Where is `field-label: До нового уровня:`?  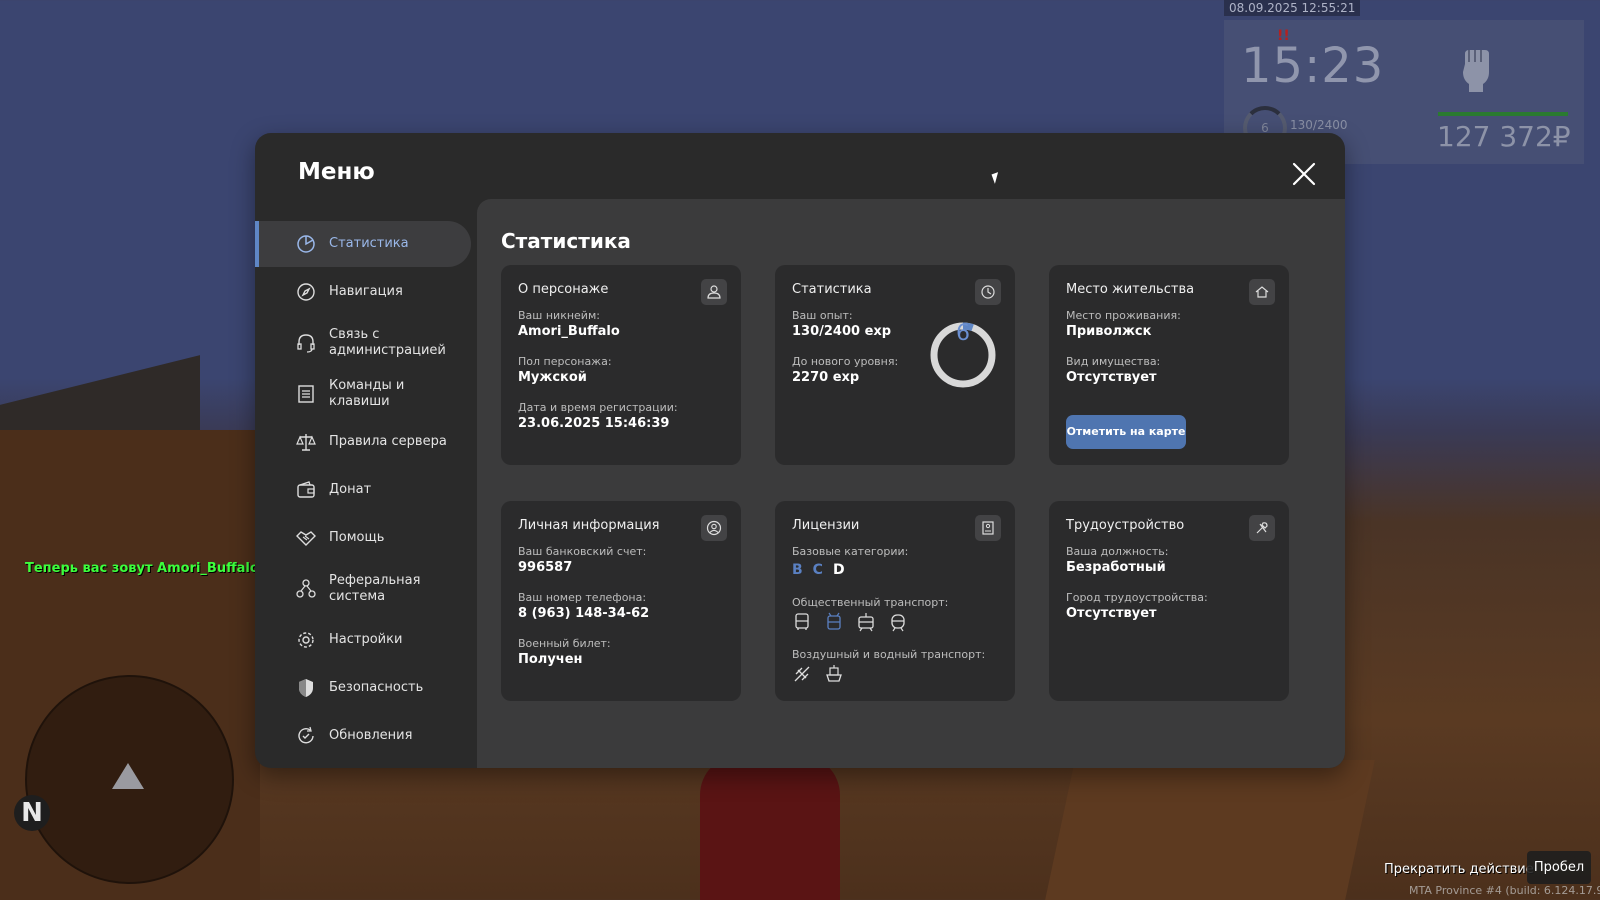 field-label: До нового уровня: is located at coordinates (845, 361).